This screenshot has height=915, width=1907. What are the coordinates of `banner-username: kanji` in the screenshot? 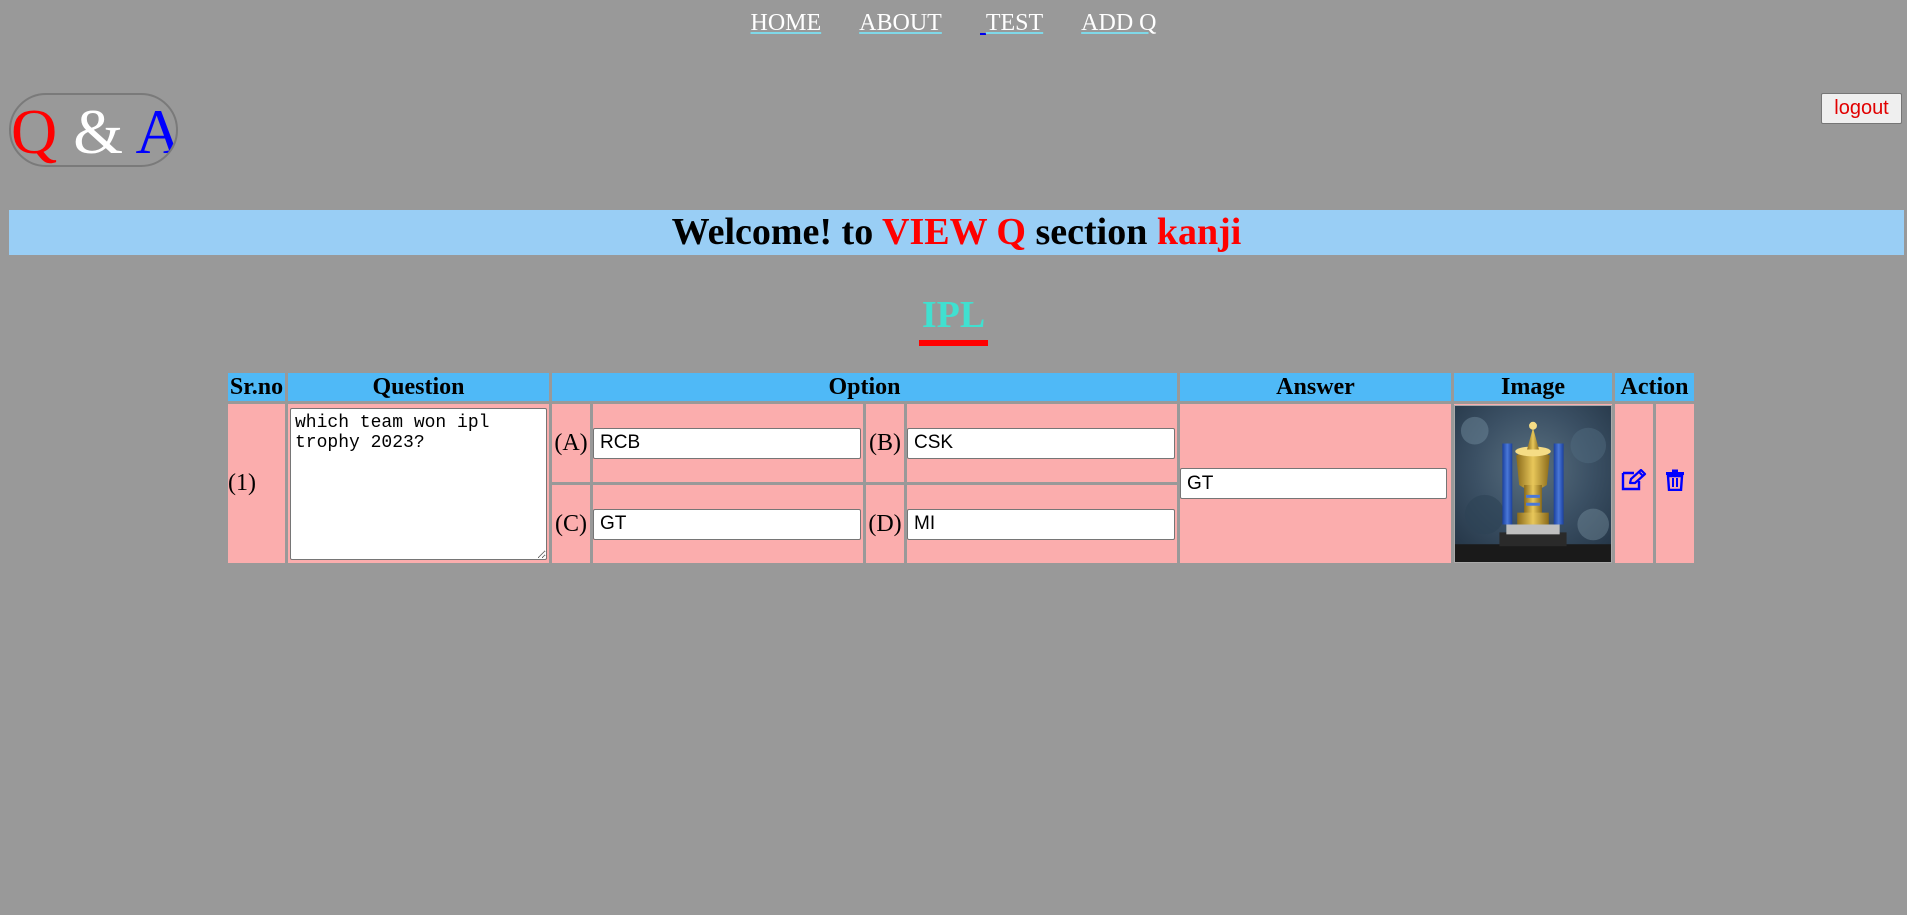 It's located at (1199, 232).